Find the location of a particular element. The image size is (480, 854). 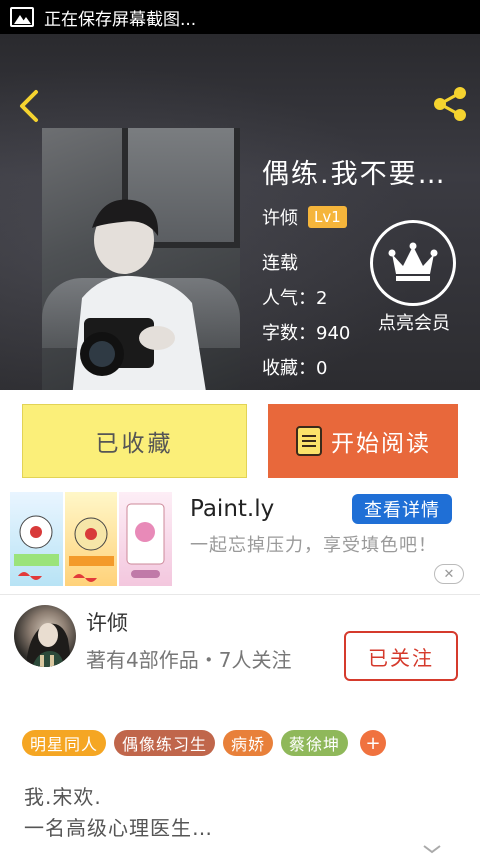

tag-item: 蔡徐坤 is located at coordinates (315, 743).